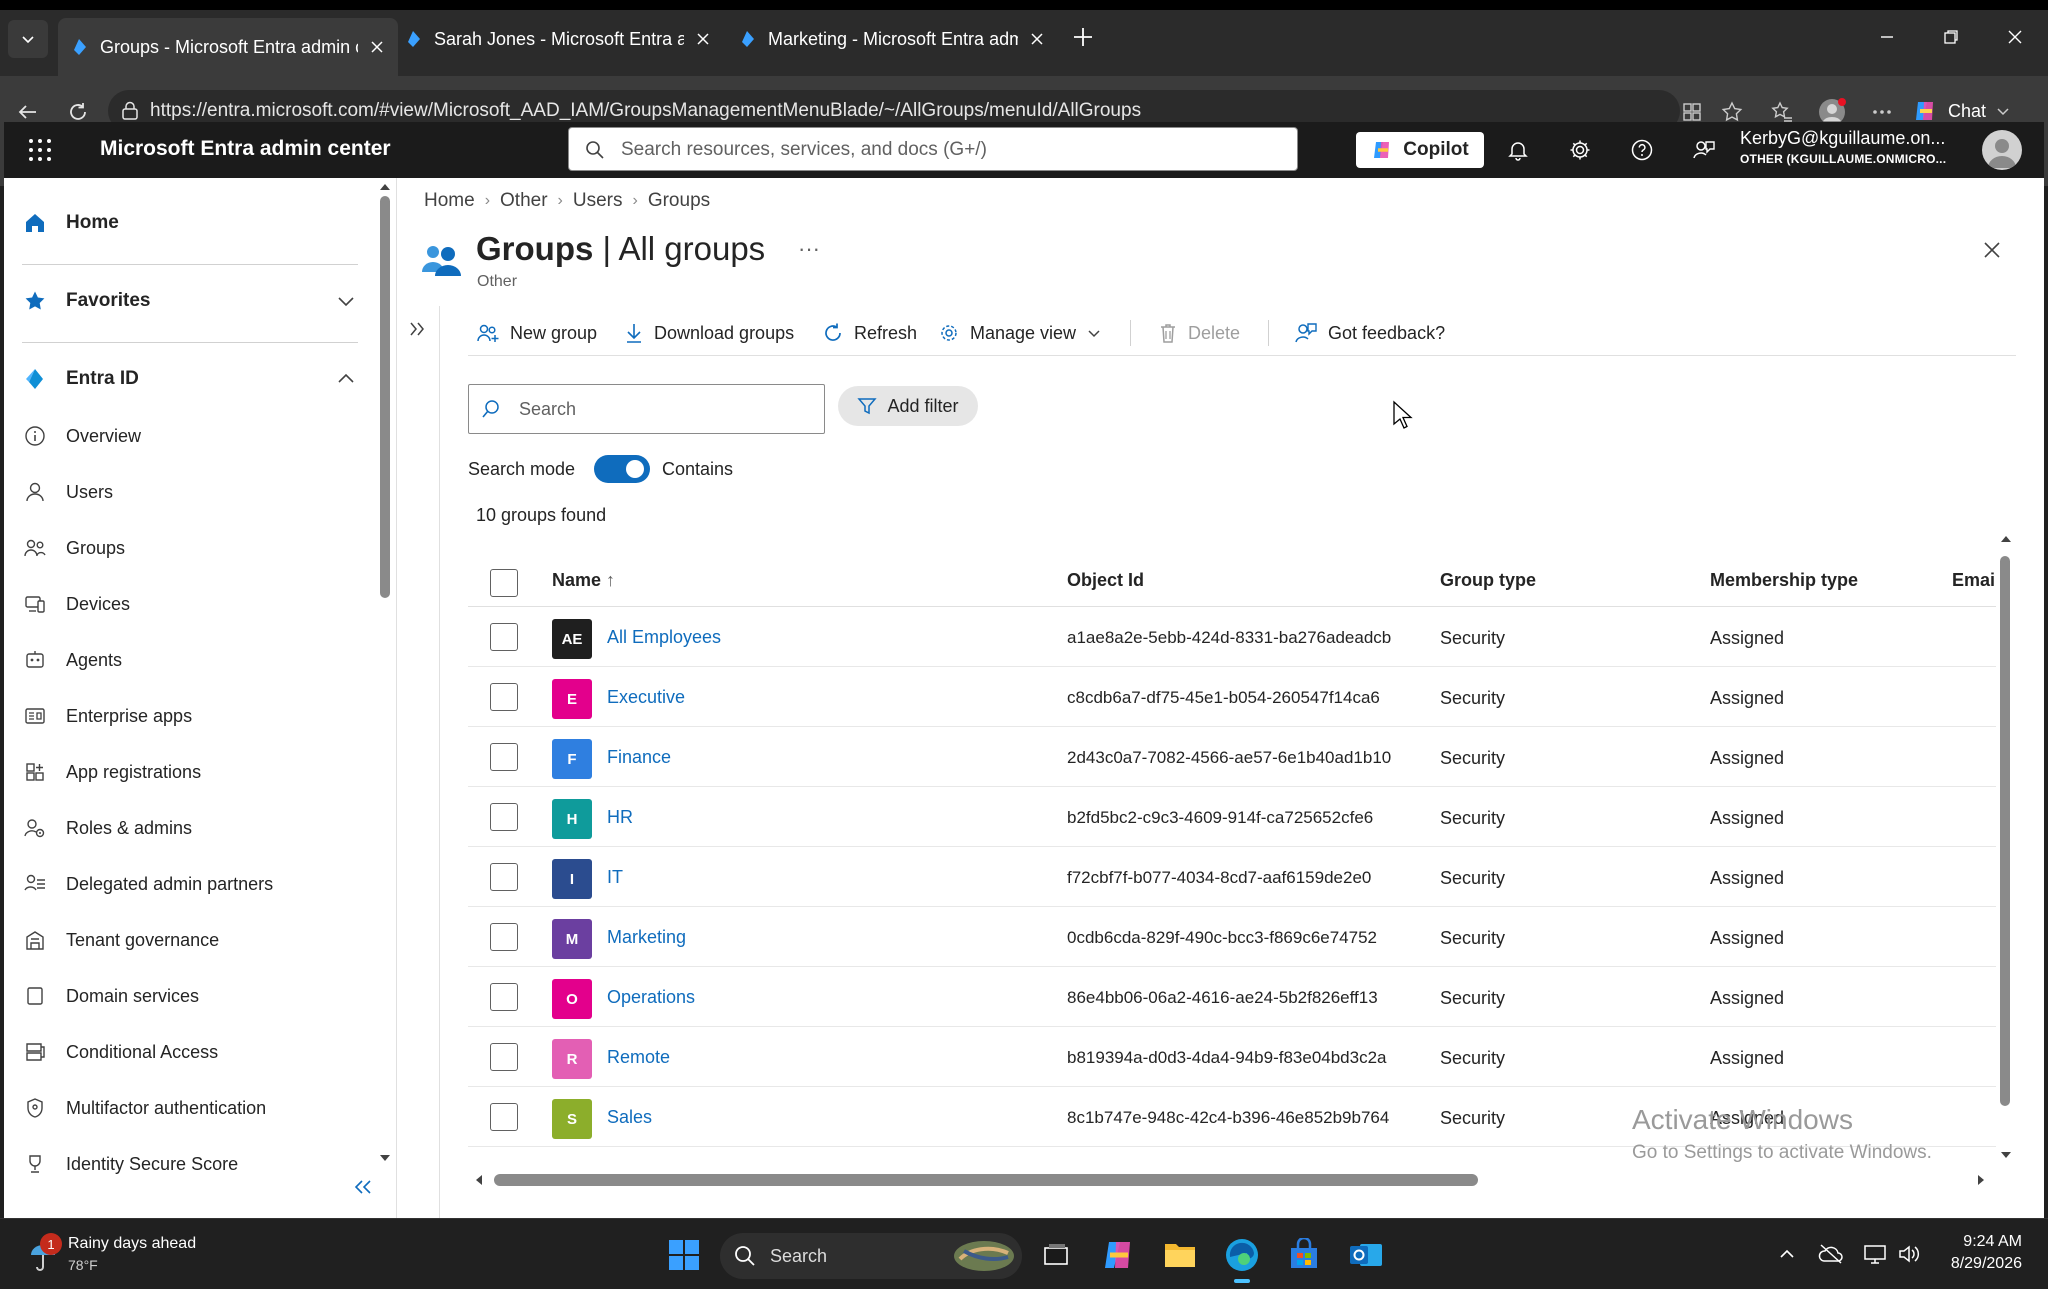 The width and height of the screenshot is (2048, 1289). What do you see at coordinates (646, 937) in the screenshot?
I see `group-name-link: Marketing` at bounding box center [646, 937].